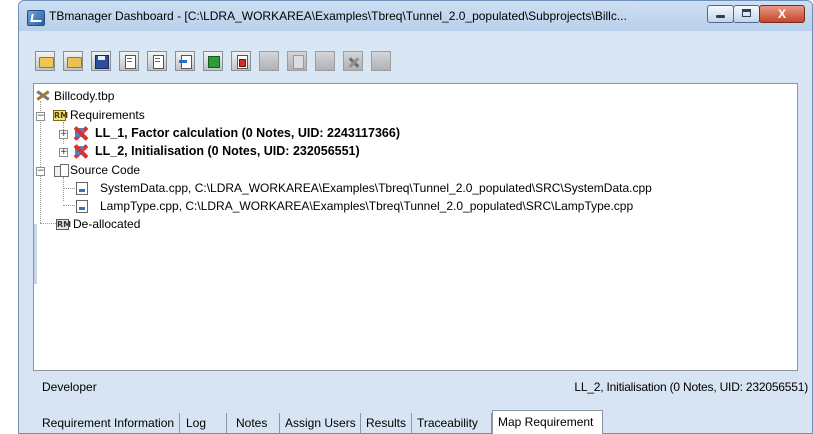  I want to click on toolbar, so click(415, 56).